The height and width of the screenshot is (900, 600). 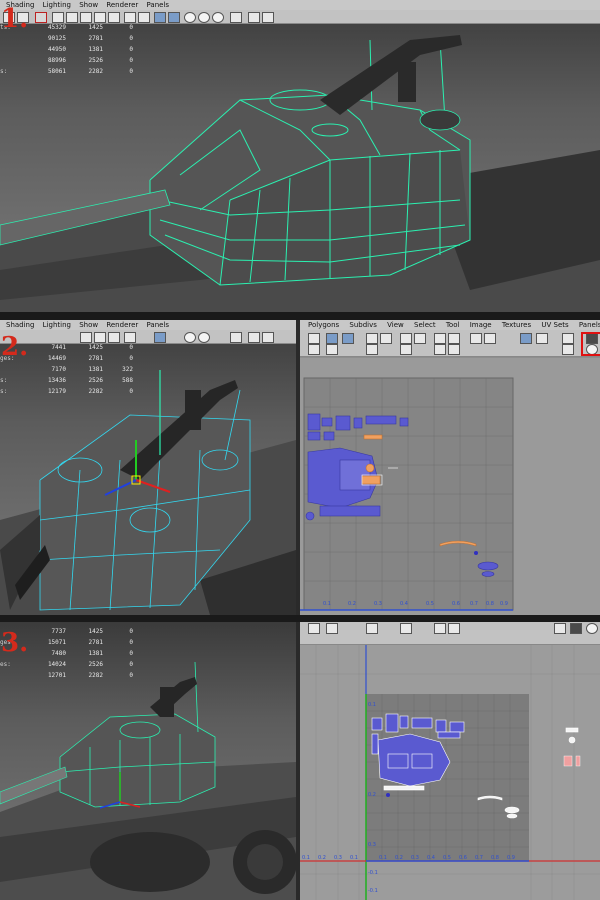 What do you see at coordinates (372, 845) in the screenshot?
I see `v-tick: 0.3` at bounding box center [372, 845].